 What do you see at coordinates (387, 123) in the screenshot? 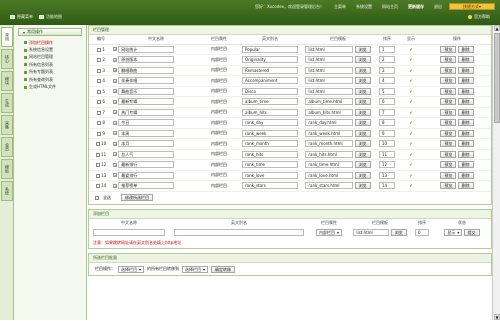
I see `row-sort-input: 8` at bounding box center [387, 123].